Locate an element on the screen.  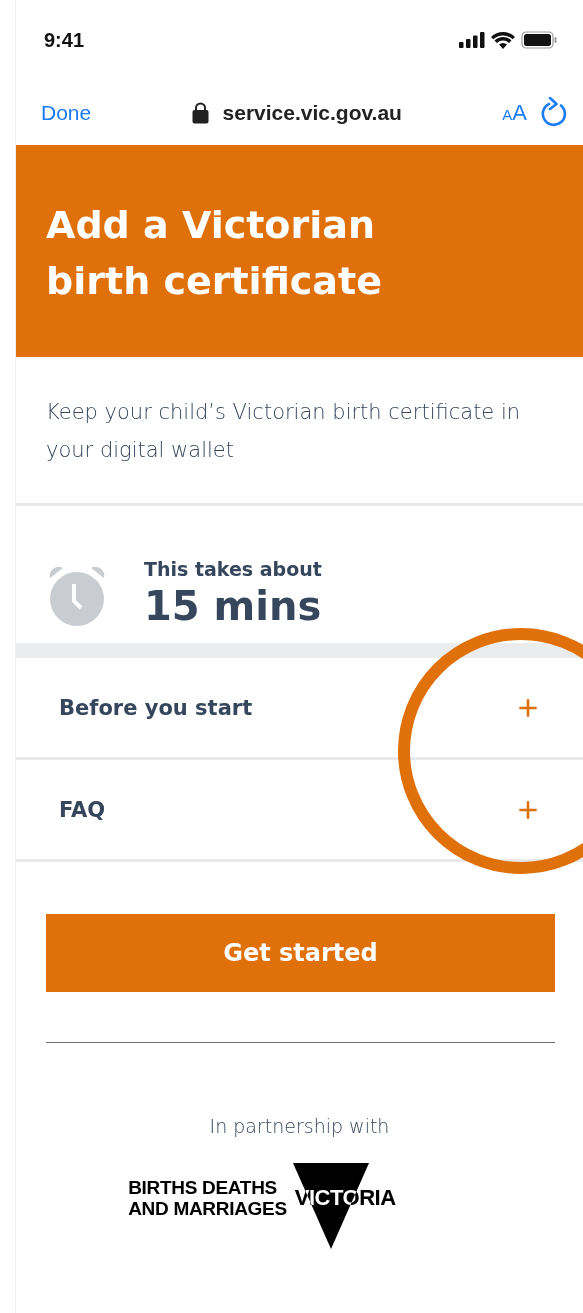
text-size-button: AA is located at coordinates (514, 112).